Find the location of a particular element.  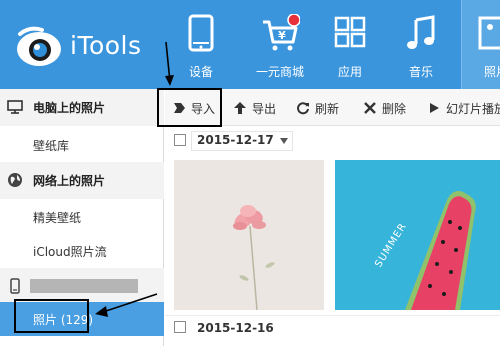

export-icon is located at coordinates (240, 108).